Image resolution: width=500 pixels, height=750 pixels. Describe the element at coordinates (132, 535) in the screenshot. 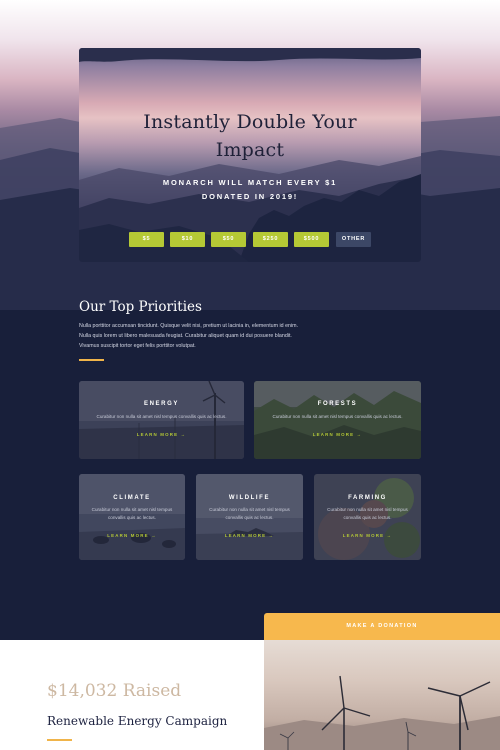

I see `card-climate-link: LEARN MORE →` at that location.